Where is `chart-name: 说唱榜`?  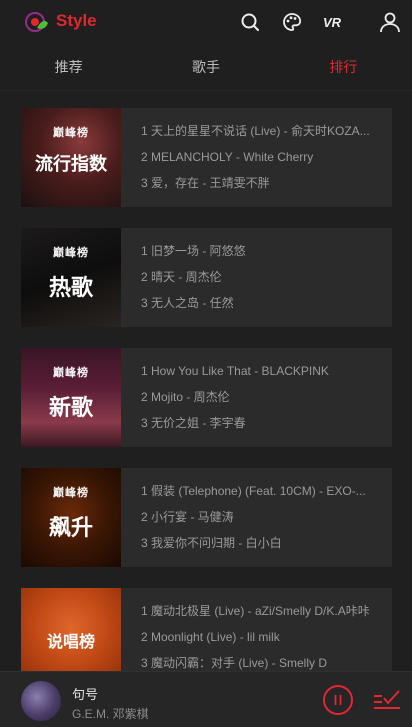
chart-name: 说唱榜 is located at coordinates (70, 642).